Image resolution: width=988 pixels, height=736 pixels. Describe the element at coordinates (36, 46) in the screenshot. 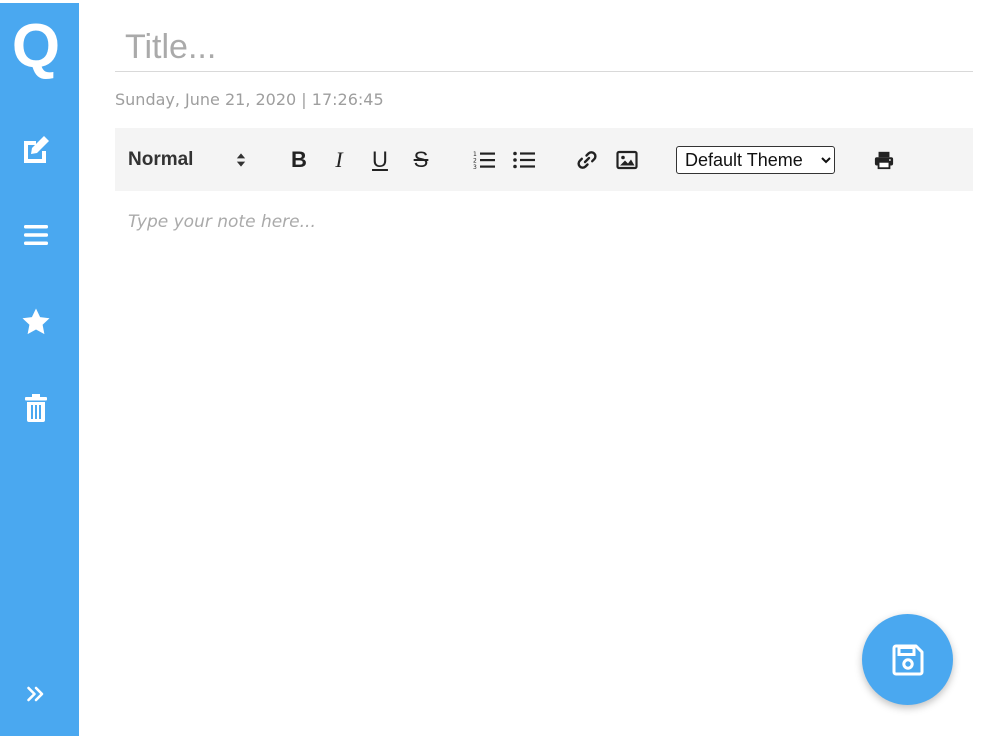

I see `app-logo: Q` at that location.